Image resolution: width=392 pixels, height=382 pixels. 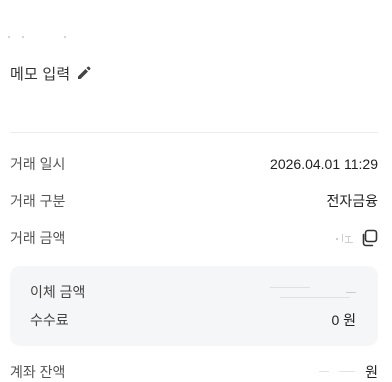 I want to click on transaction-type-value: 전자금융, so click(x=352, y=201).